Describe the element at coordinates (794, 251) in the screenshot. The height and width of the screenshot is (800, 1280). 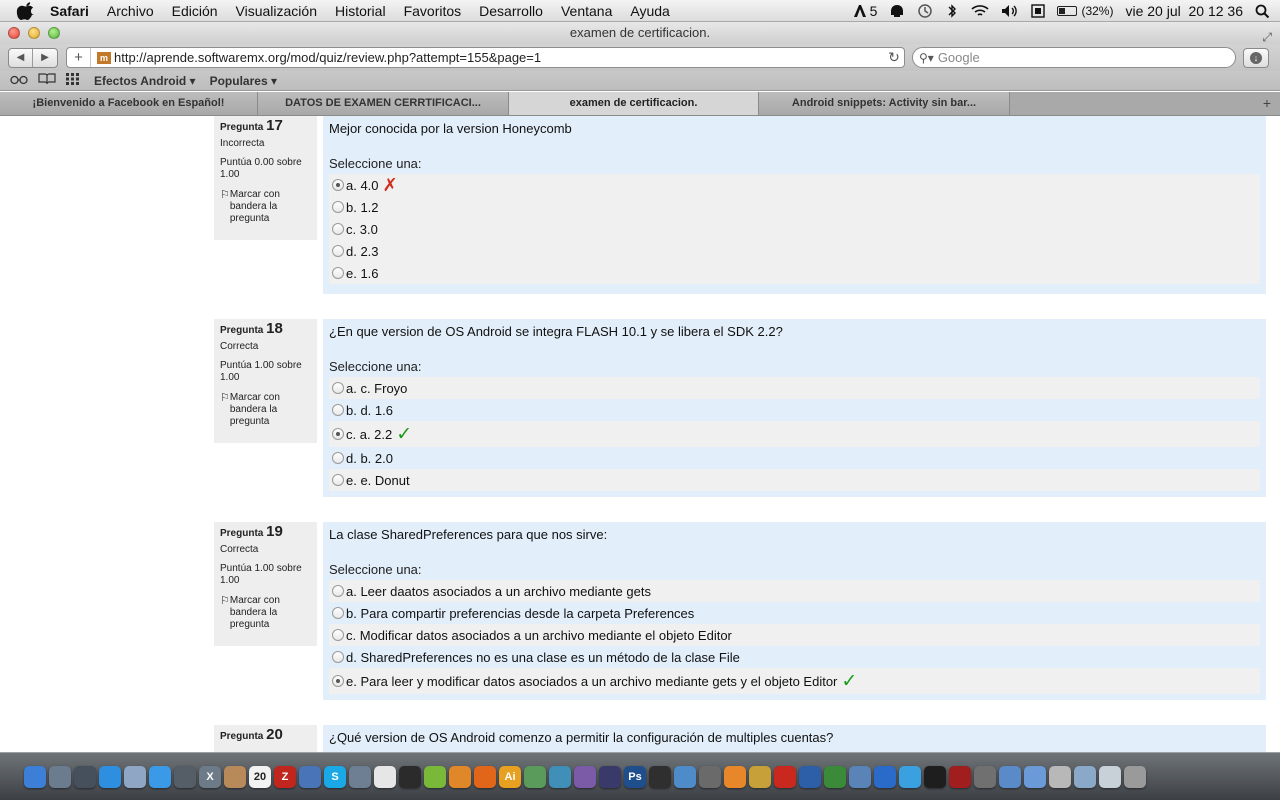
I see `answer-option: d. 2.3` at that location.